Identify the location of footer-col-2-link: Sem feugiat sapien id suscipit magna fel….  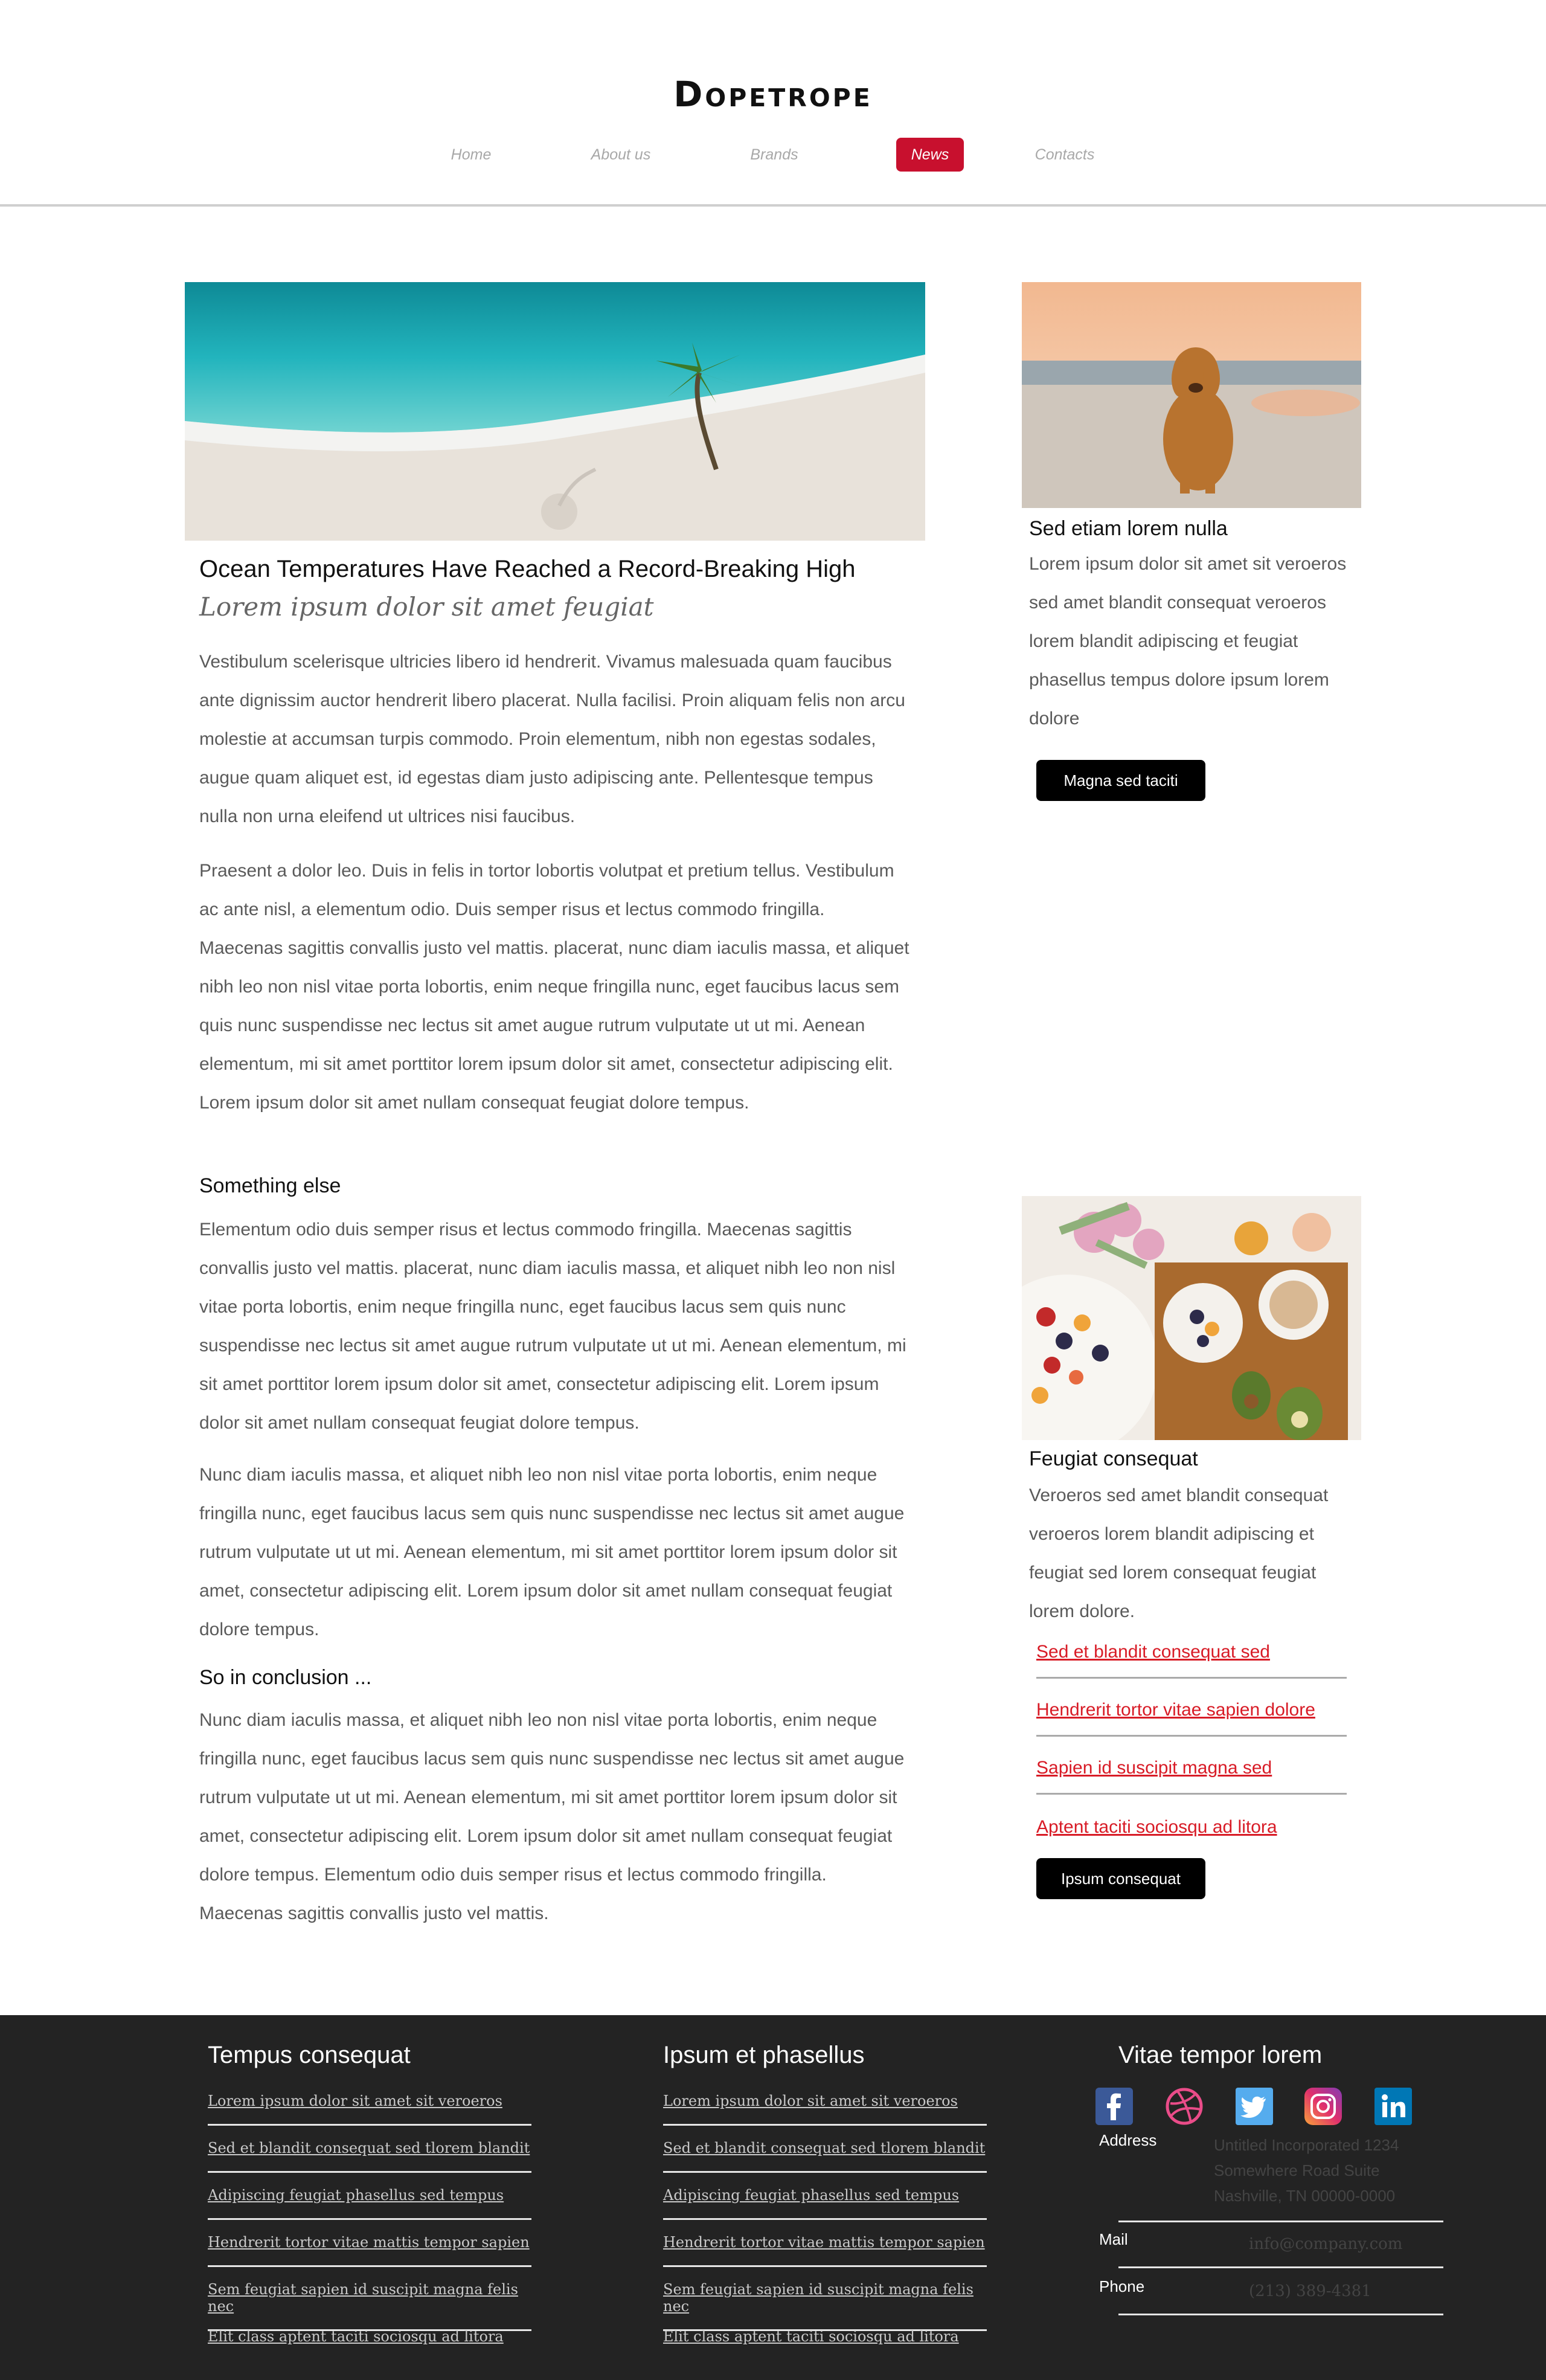
(825, 2306).